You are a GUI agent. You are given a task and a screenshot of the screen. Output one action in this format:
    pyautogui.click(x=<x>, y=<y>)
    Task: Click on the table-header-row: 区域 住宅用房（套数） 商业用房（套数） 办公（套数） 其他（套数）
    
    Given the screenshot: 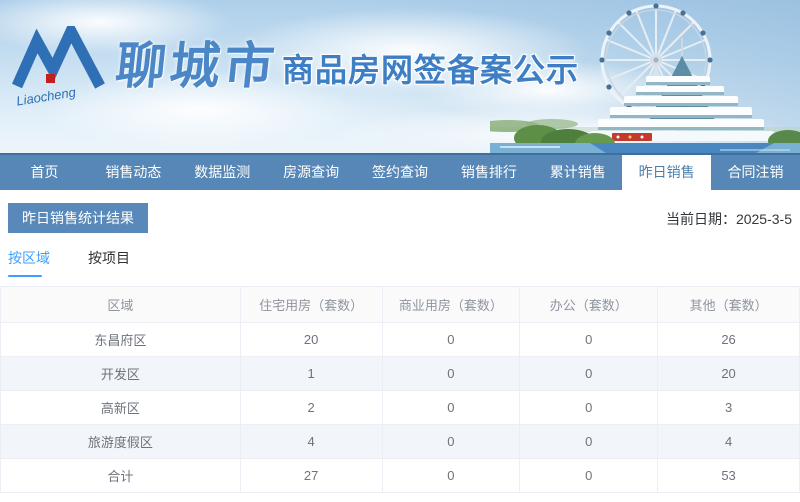 What is the action you would take?
    pyautogui.click(x=400, y=304)
    